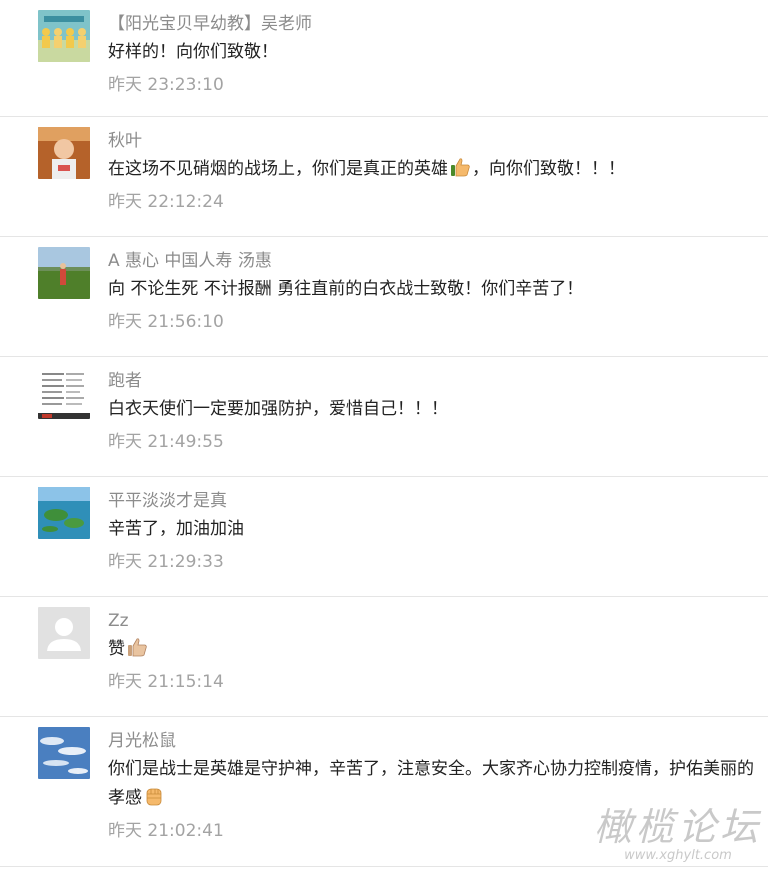 This screenshot has height=869, width=768. I want to click on comment-item: 【阳光宝贝早幼教】吴老师 好样的！向你们致敬！ 昨天 23:23:10, so click(384, 58).